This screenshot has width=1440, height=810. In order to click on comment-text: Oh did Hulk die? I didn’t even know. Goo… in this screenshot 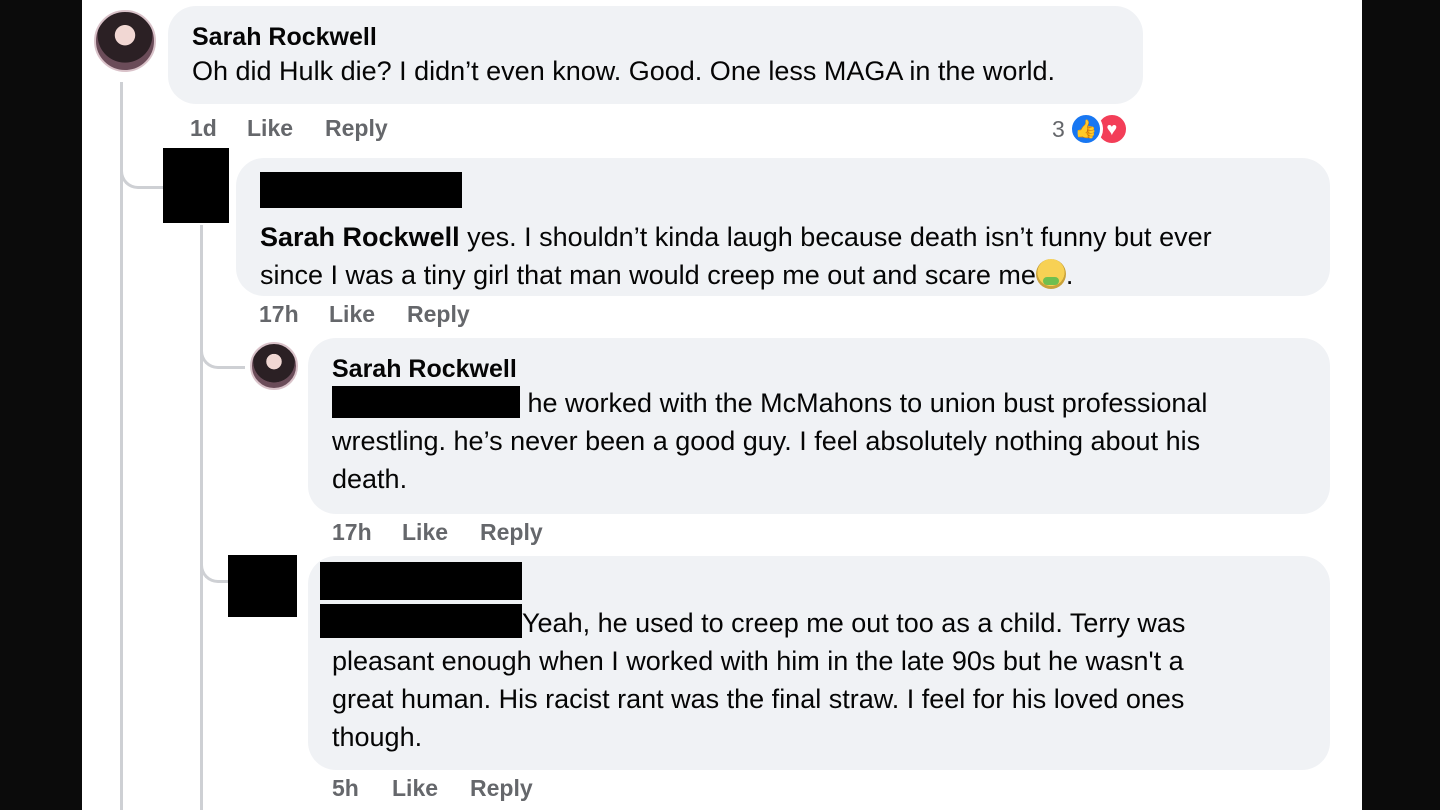, I will do `click(623, 71)`.